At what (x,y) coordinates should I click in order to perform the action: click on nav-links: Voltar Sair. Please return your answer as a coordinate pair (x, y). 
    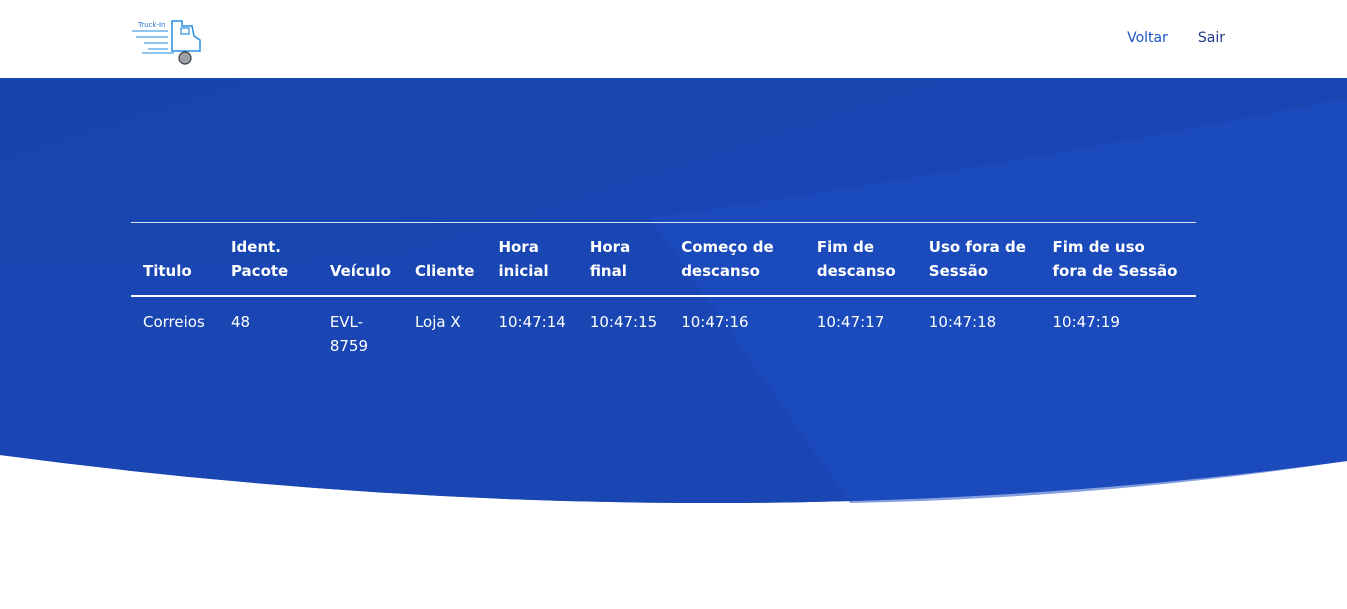
    Looking at the image, I should click on (1176, 38).